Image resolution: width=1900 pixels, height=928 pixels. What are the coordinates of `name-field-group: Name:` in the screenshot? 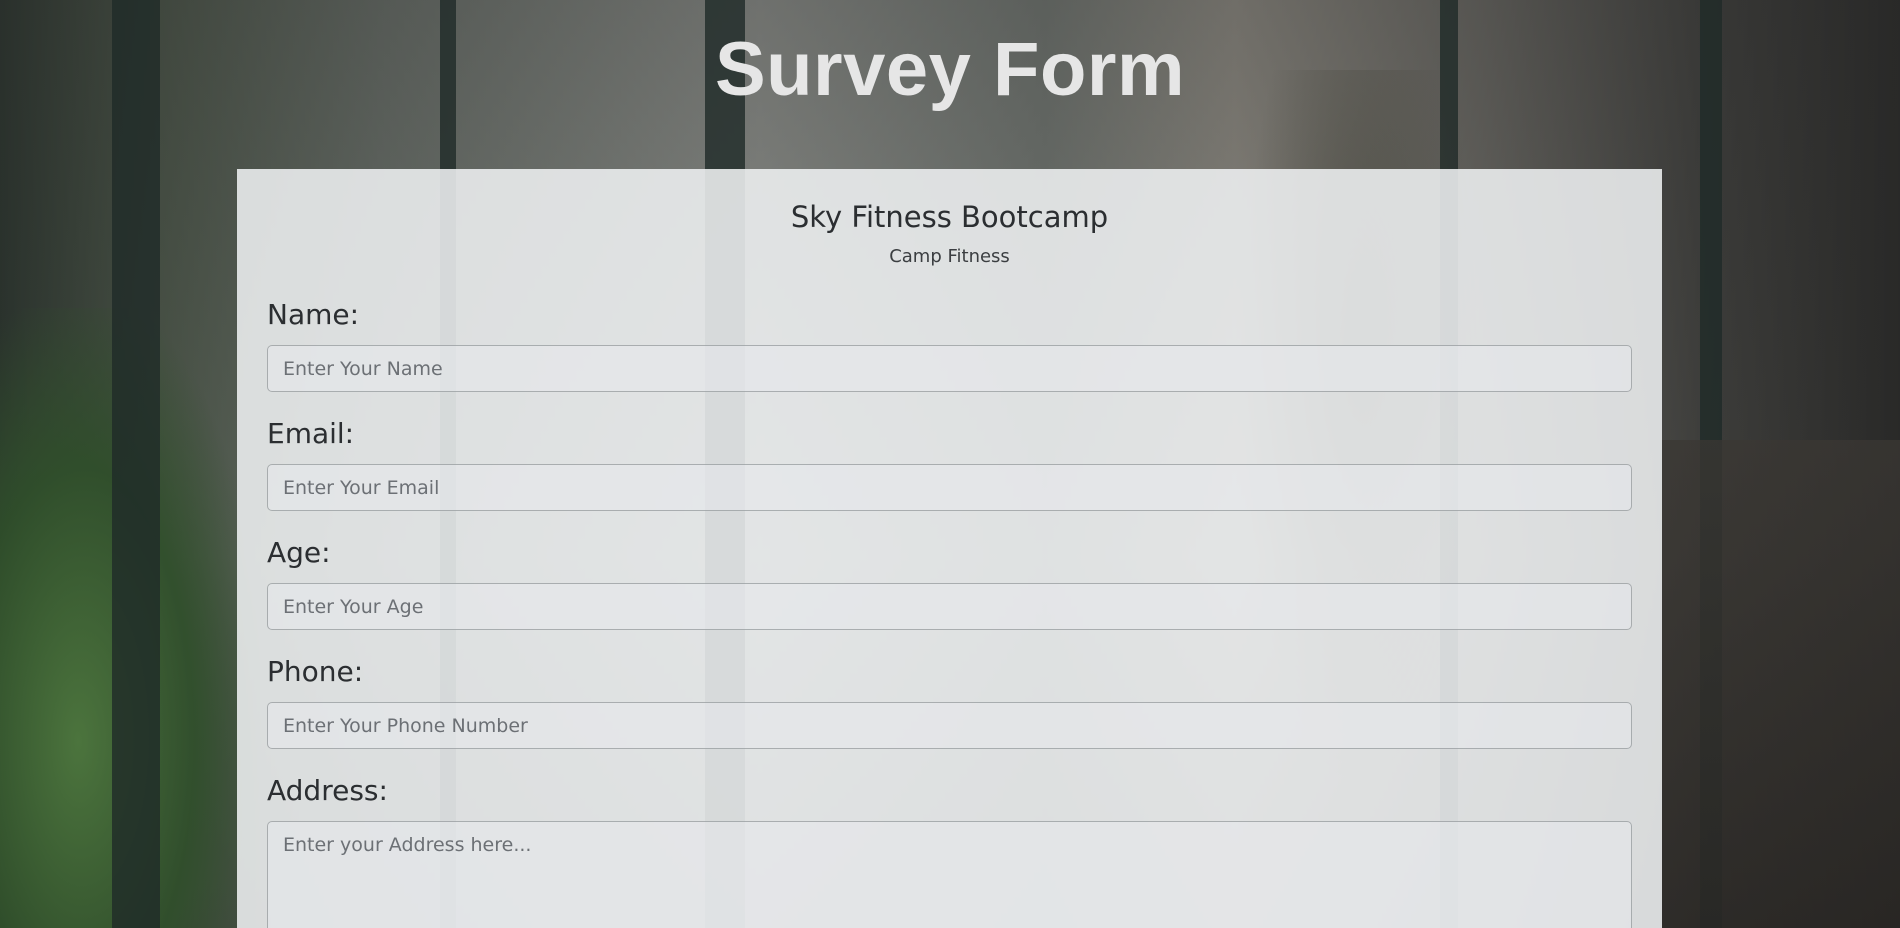 It's located at (949, 344).